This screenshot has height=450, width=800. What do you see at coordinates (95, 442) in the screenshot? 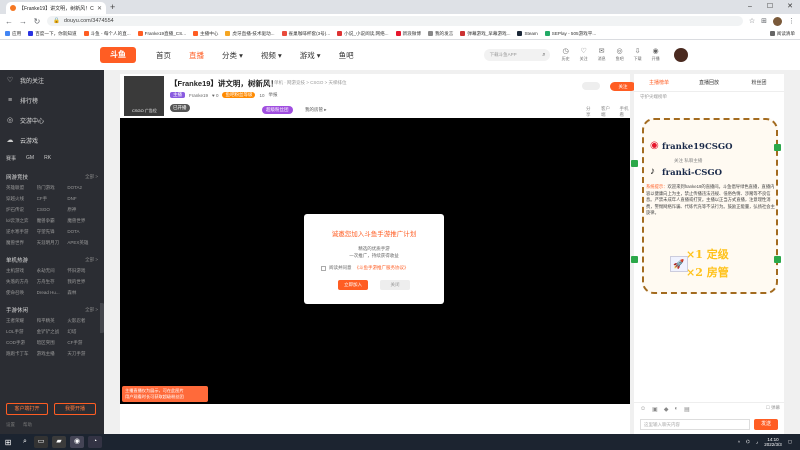
I see `app-icon: ◔` at bounding box center [95, 442].